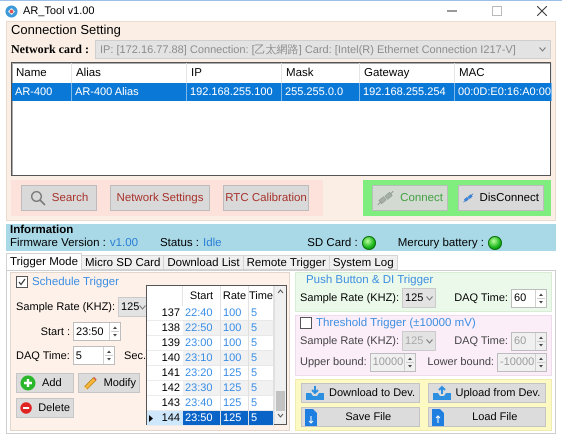 The image size is (562, 436). I want to click on row-header: 138, so click(165, 328).